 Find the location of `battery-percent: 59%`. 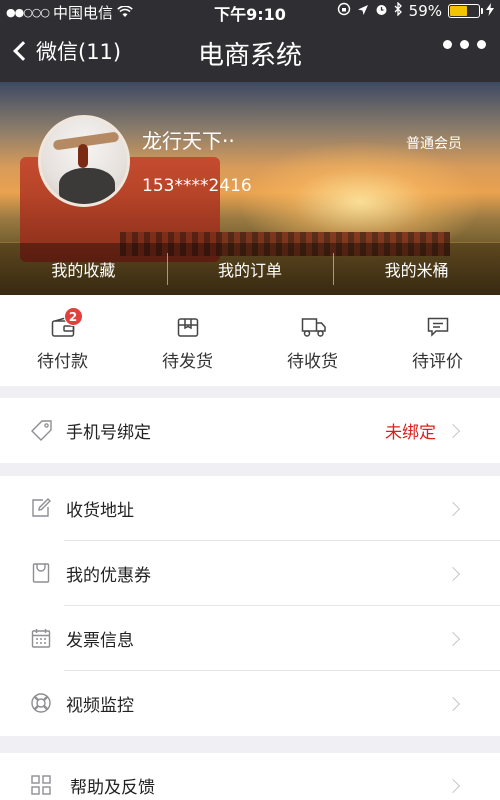

battery-percent: 59% is located at coordinates (425, 11).